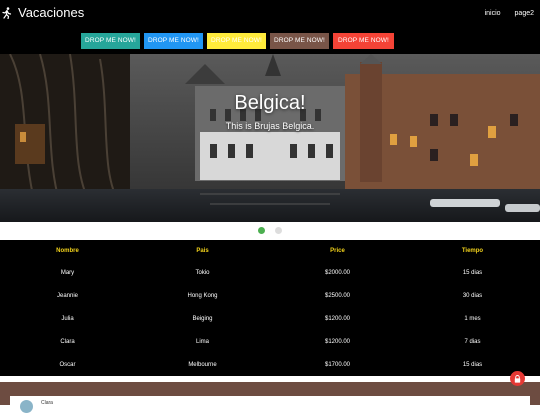 The height and width of the screenshot is (413, 540). I want to click on brand-title: Vacaciones, so click(51, 12).